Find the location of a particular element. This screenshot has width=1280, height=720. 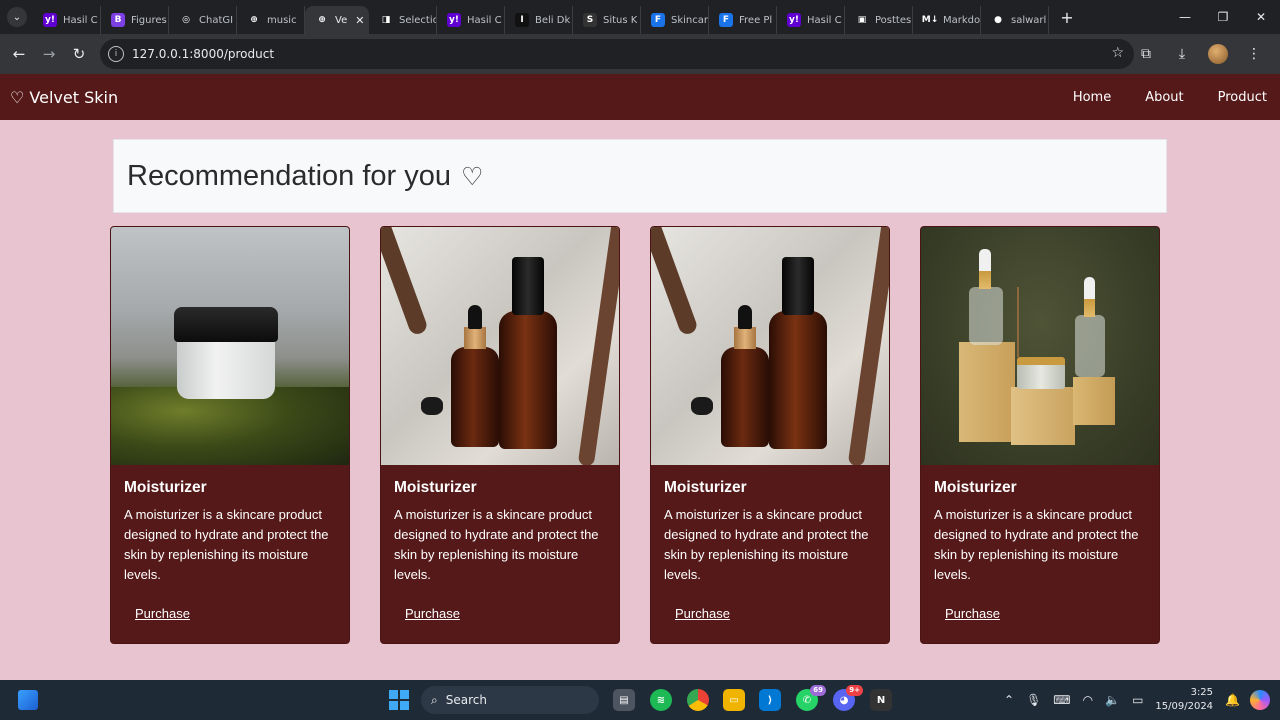

nav-link-about: About is located at coordinates (1164, 97).